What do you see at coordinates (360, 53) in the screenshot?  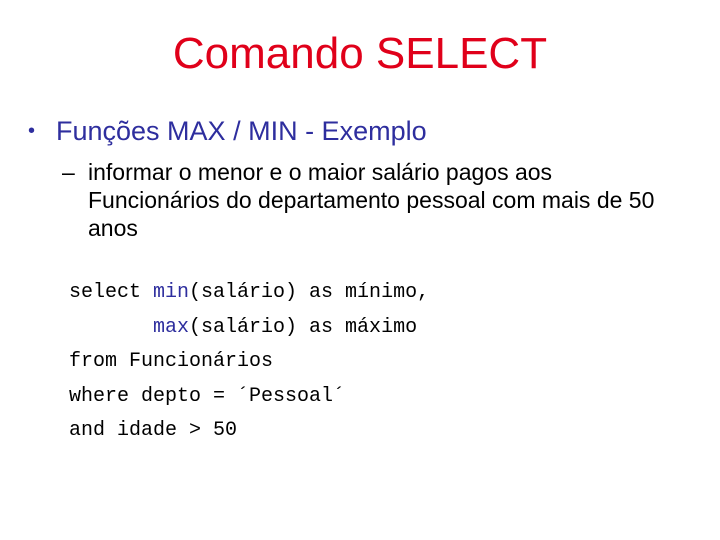 I see `slide-title: Comando SELECT` at bounding box center [360, 53].